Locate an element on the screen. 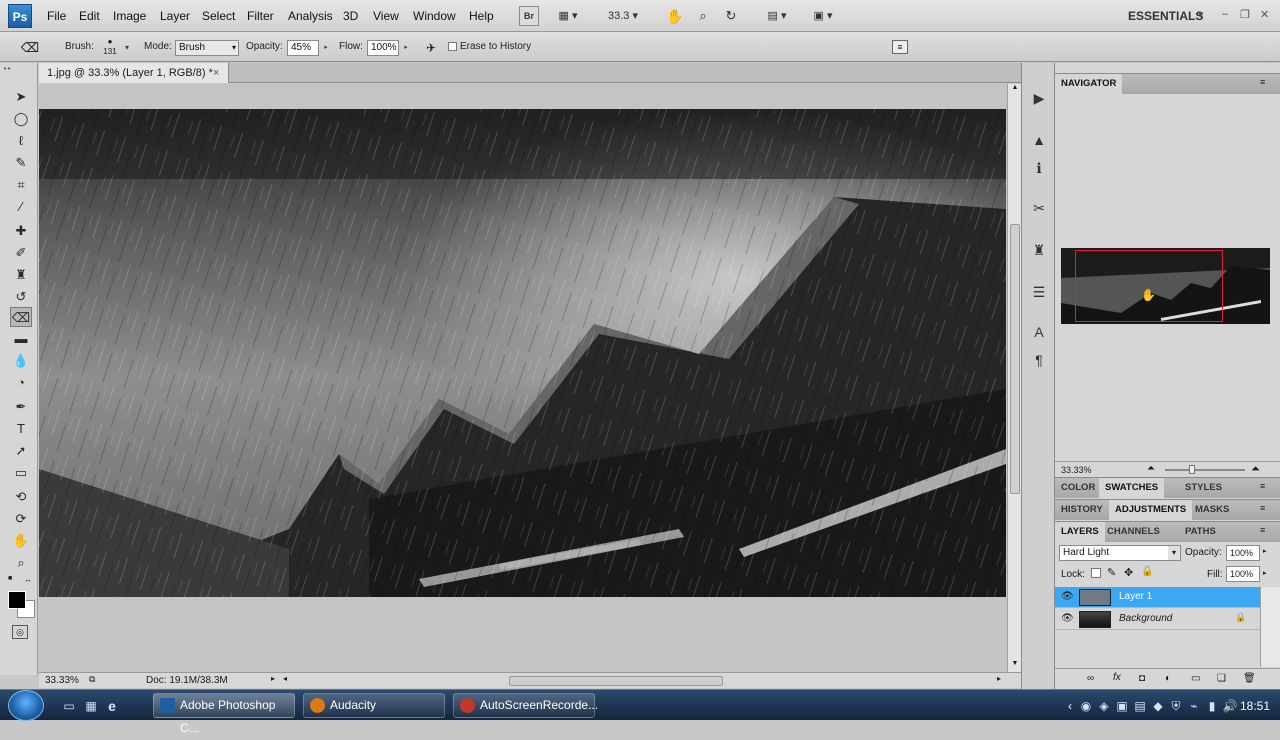  arrange-documents-button: ▤ ▾ is located at coordinates (777, 16).